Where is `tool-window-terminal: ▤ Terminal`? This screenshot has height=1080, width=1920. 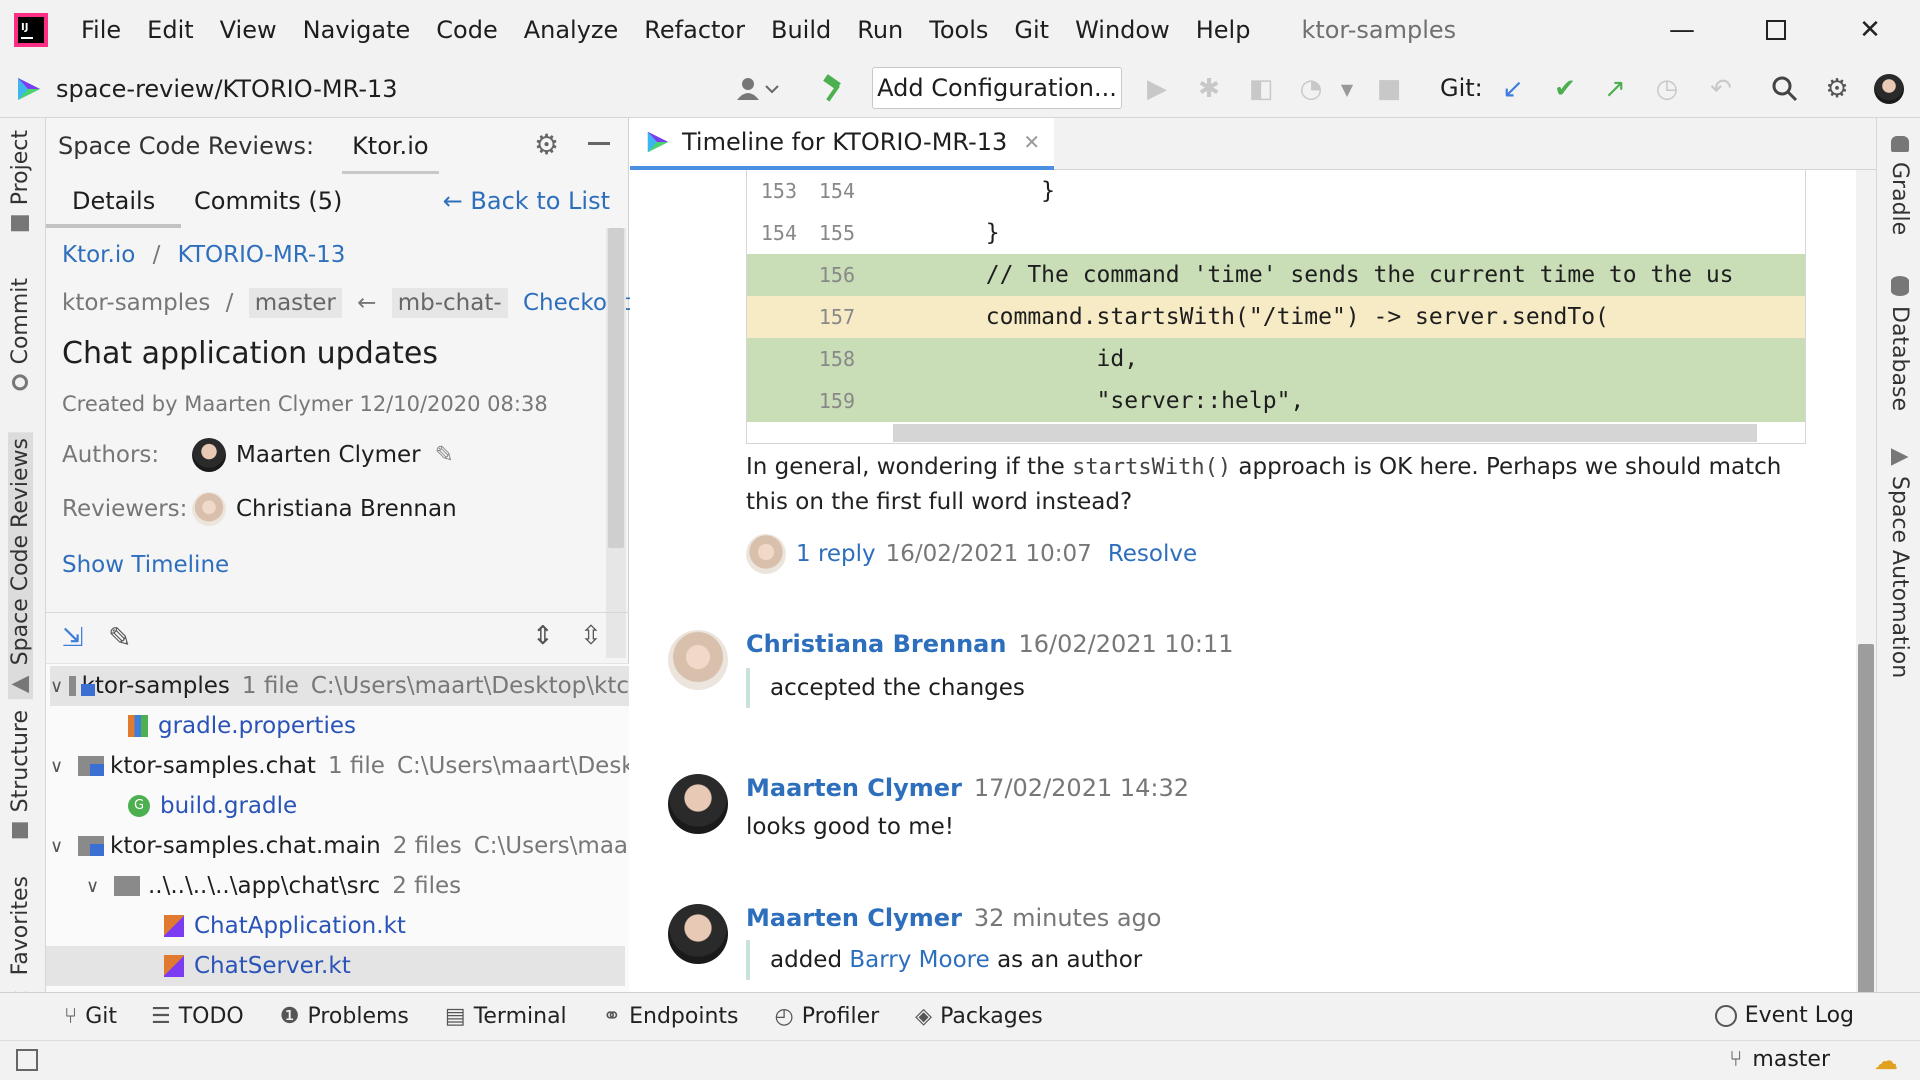 tool-window-terminal: ▤ Terminal is located at coordinates (506, 1016).